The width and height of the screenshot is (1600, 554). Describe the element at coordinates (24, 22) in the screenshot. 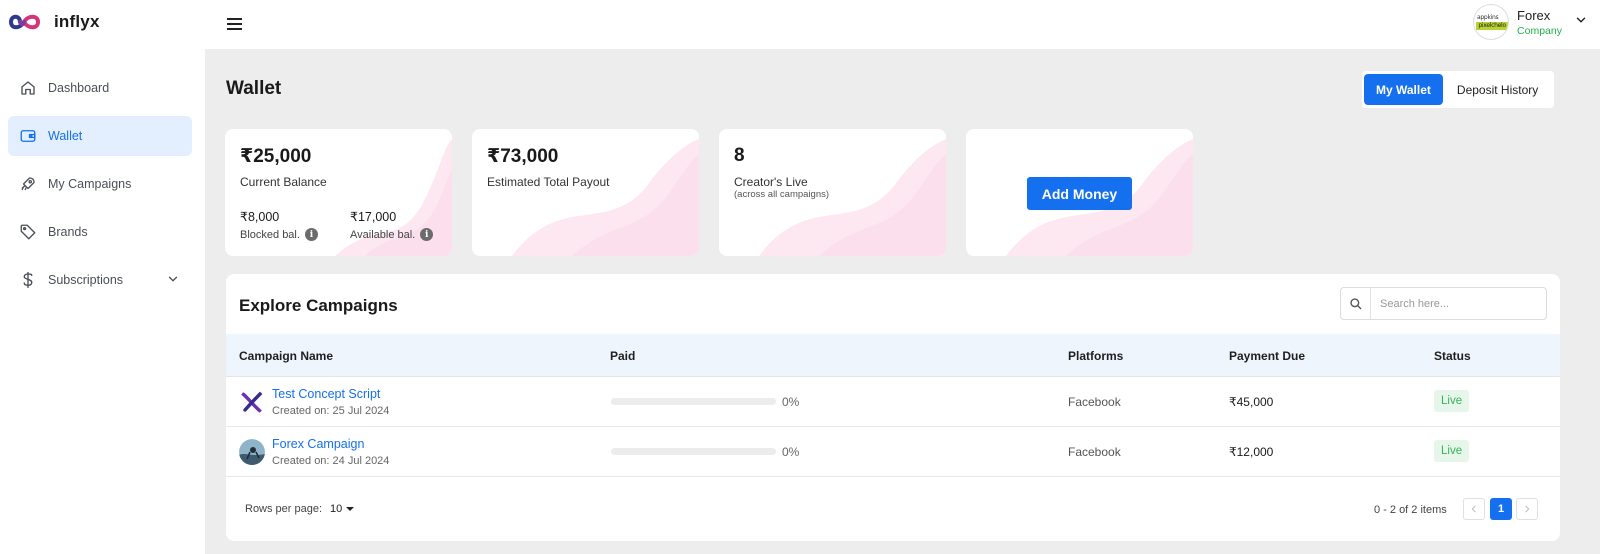

I see `infinity-logo-icon` at that location.